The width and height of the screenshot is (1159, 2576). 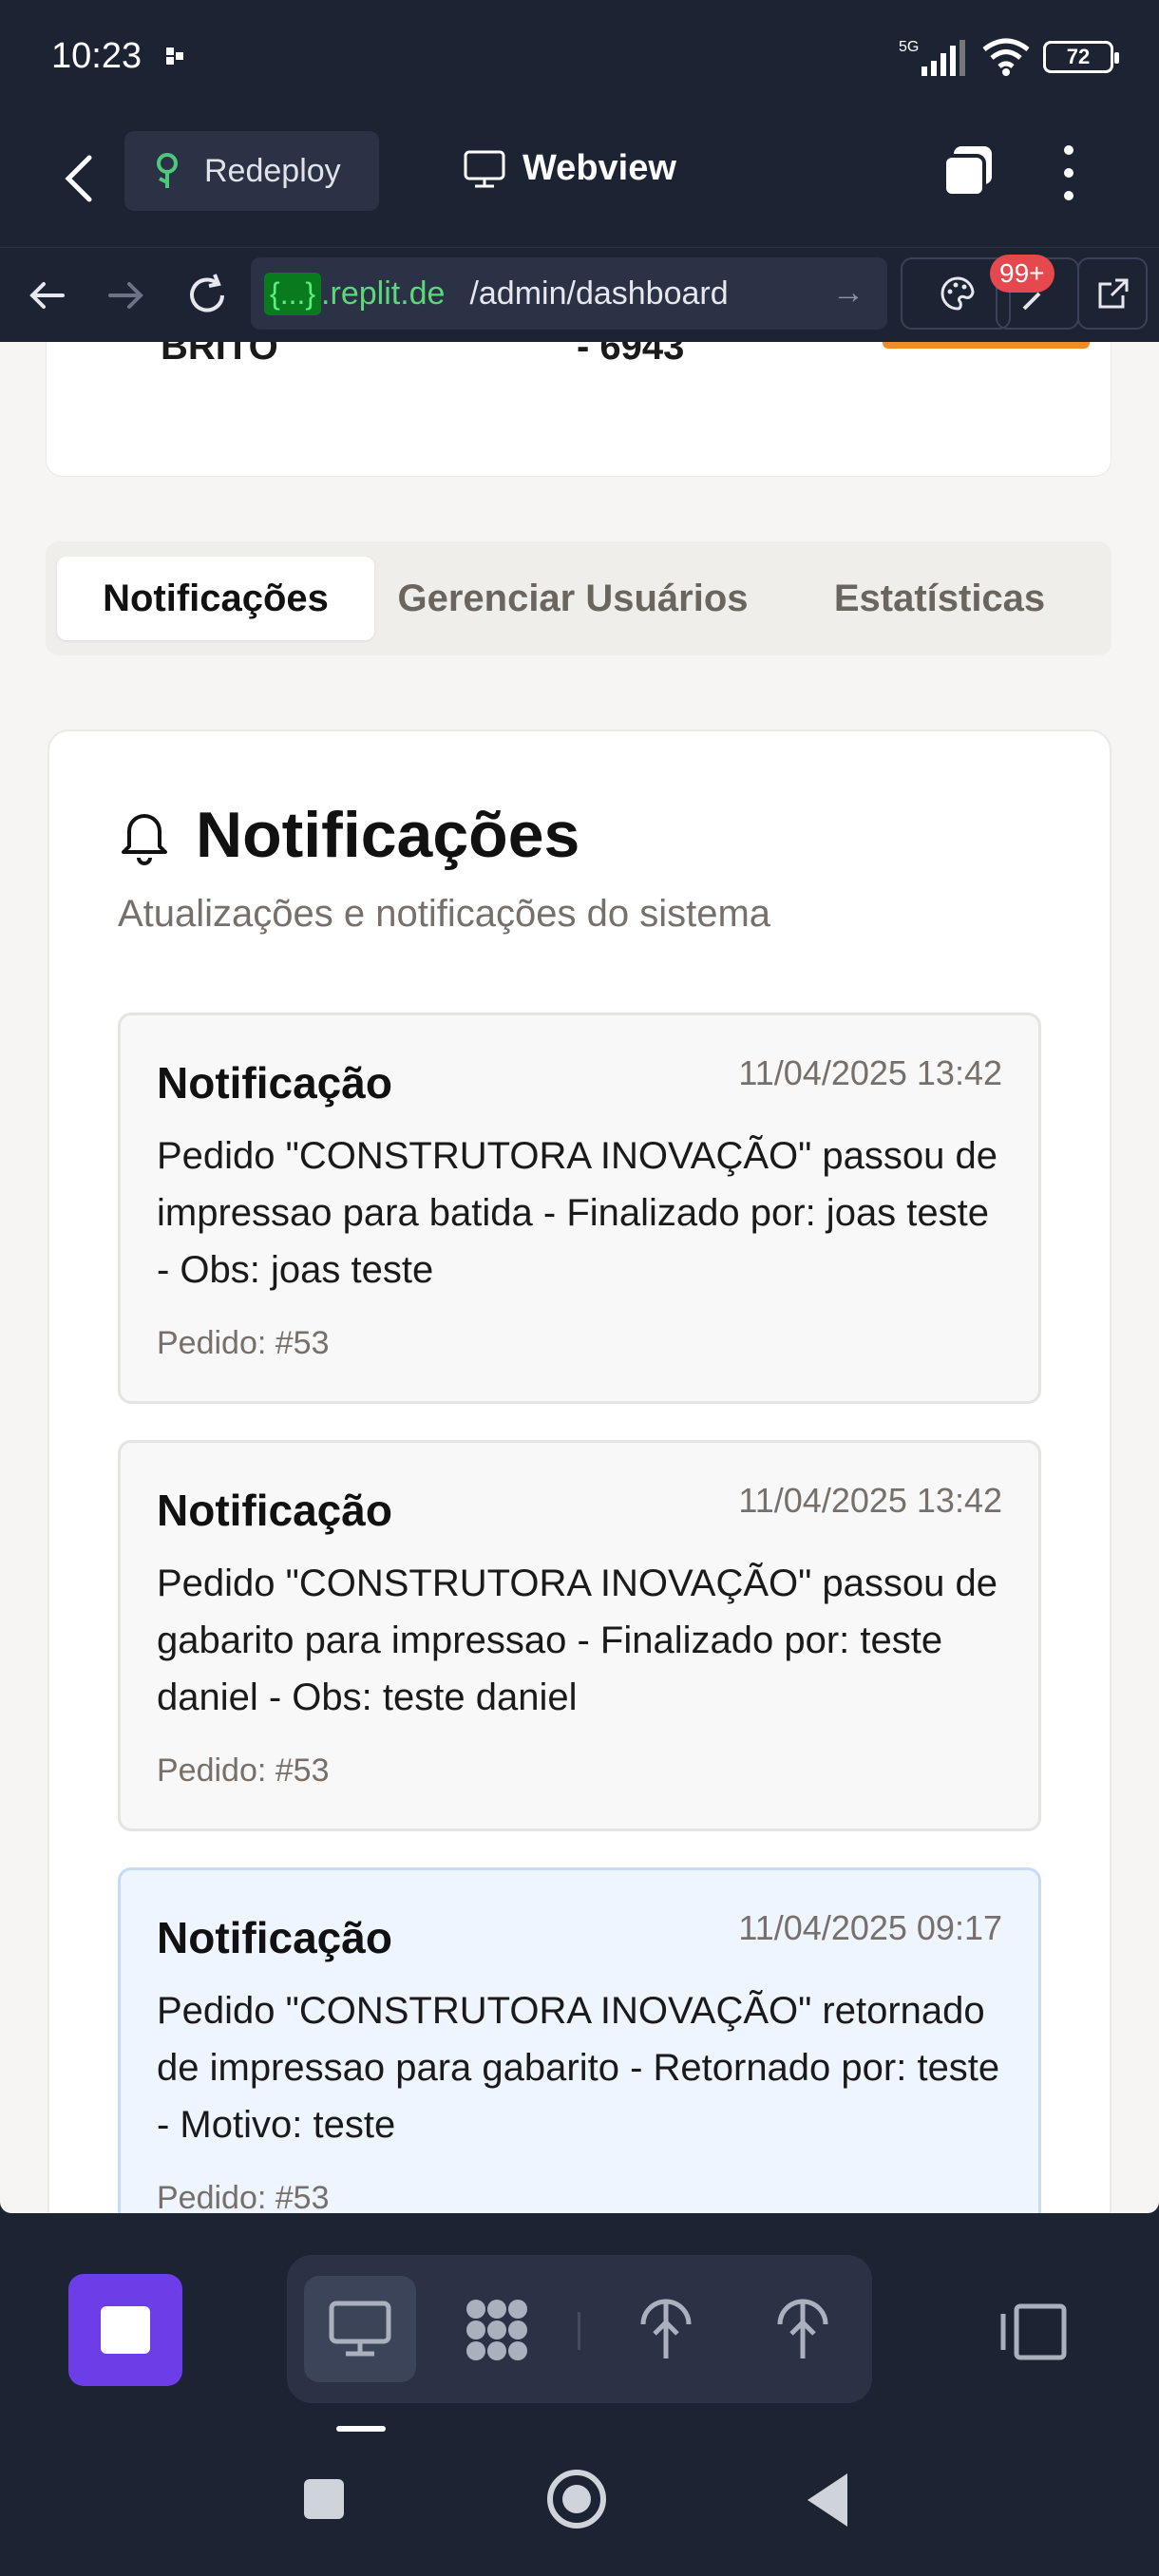 I want to click on dock-divider, so click(x=579, y=2331).